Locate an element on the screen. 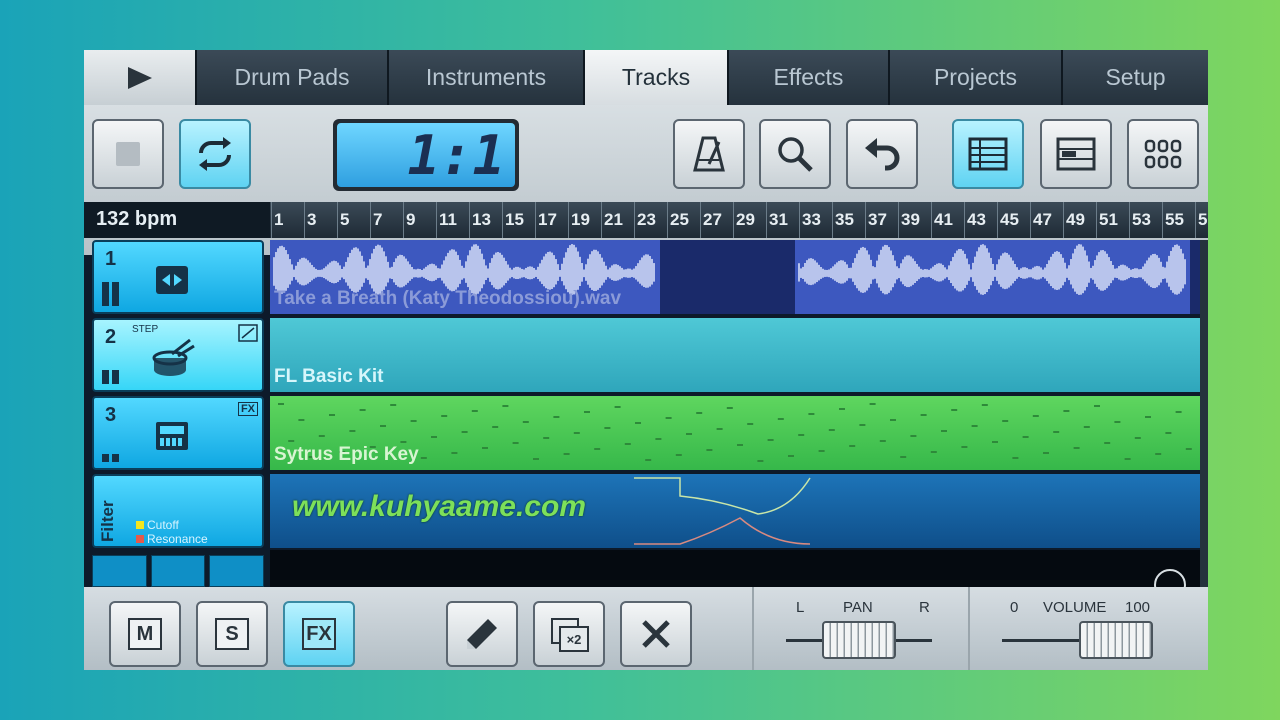 This screenshot has height=720, width=1280. stop-icon is located at coordinates (128, 154).